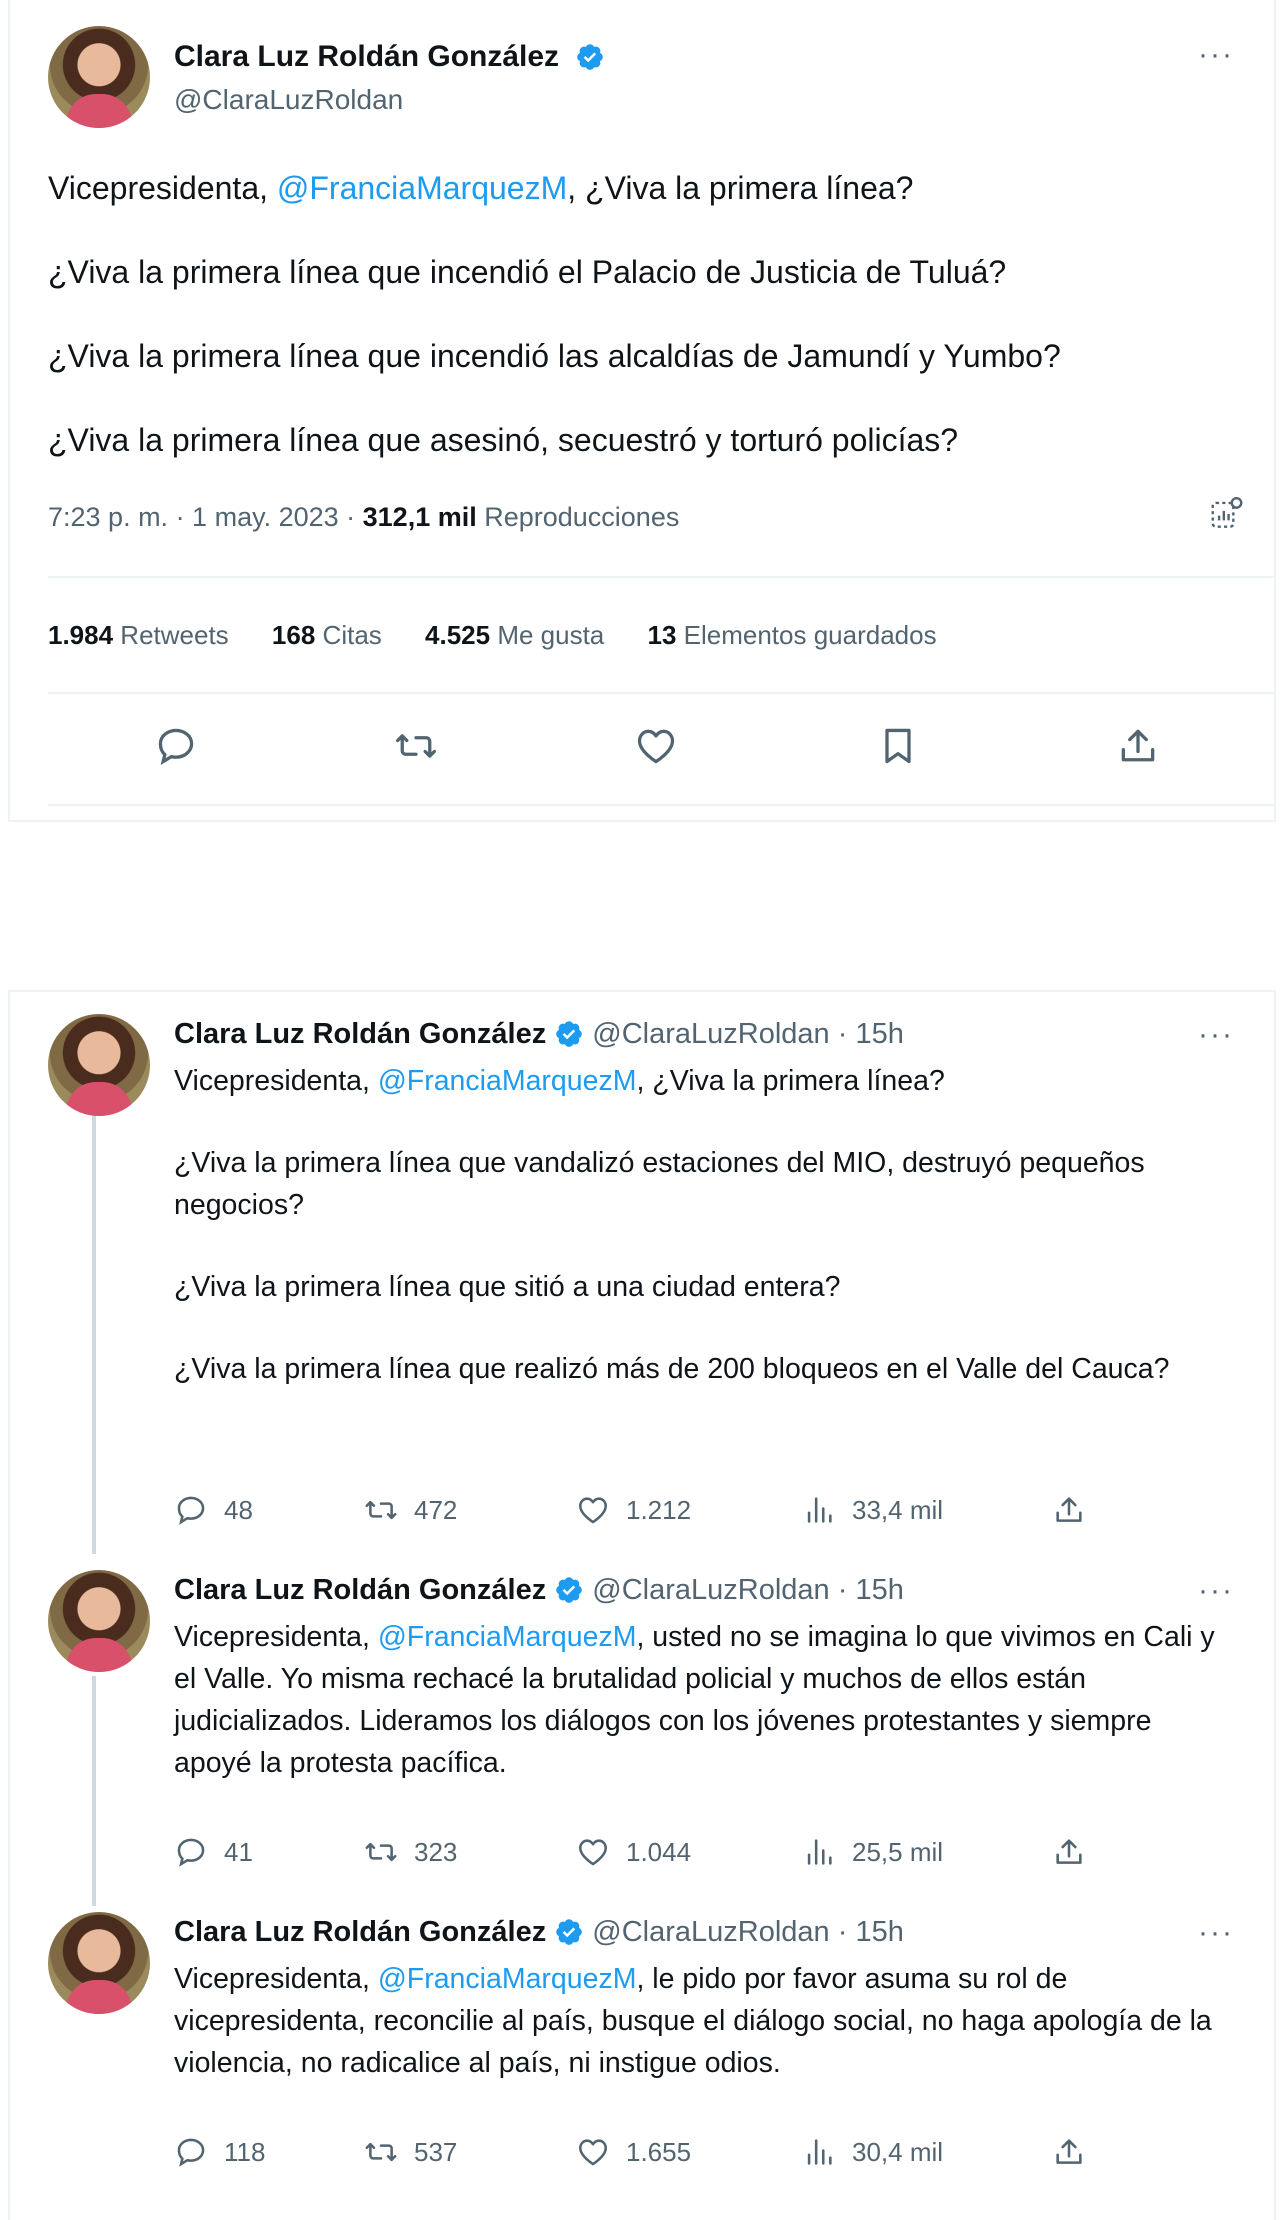 This screenshot has height=2220, width=1280. Describe the element at coordinates (238, 1851) in the screenshot. I see `reply-count: 41` at that location.